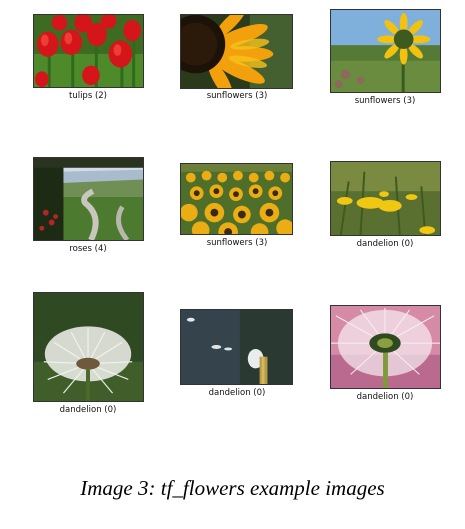 The image size is (465, 529). I want to click on image-tulips, so click(88, 51).